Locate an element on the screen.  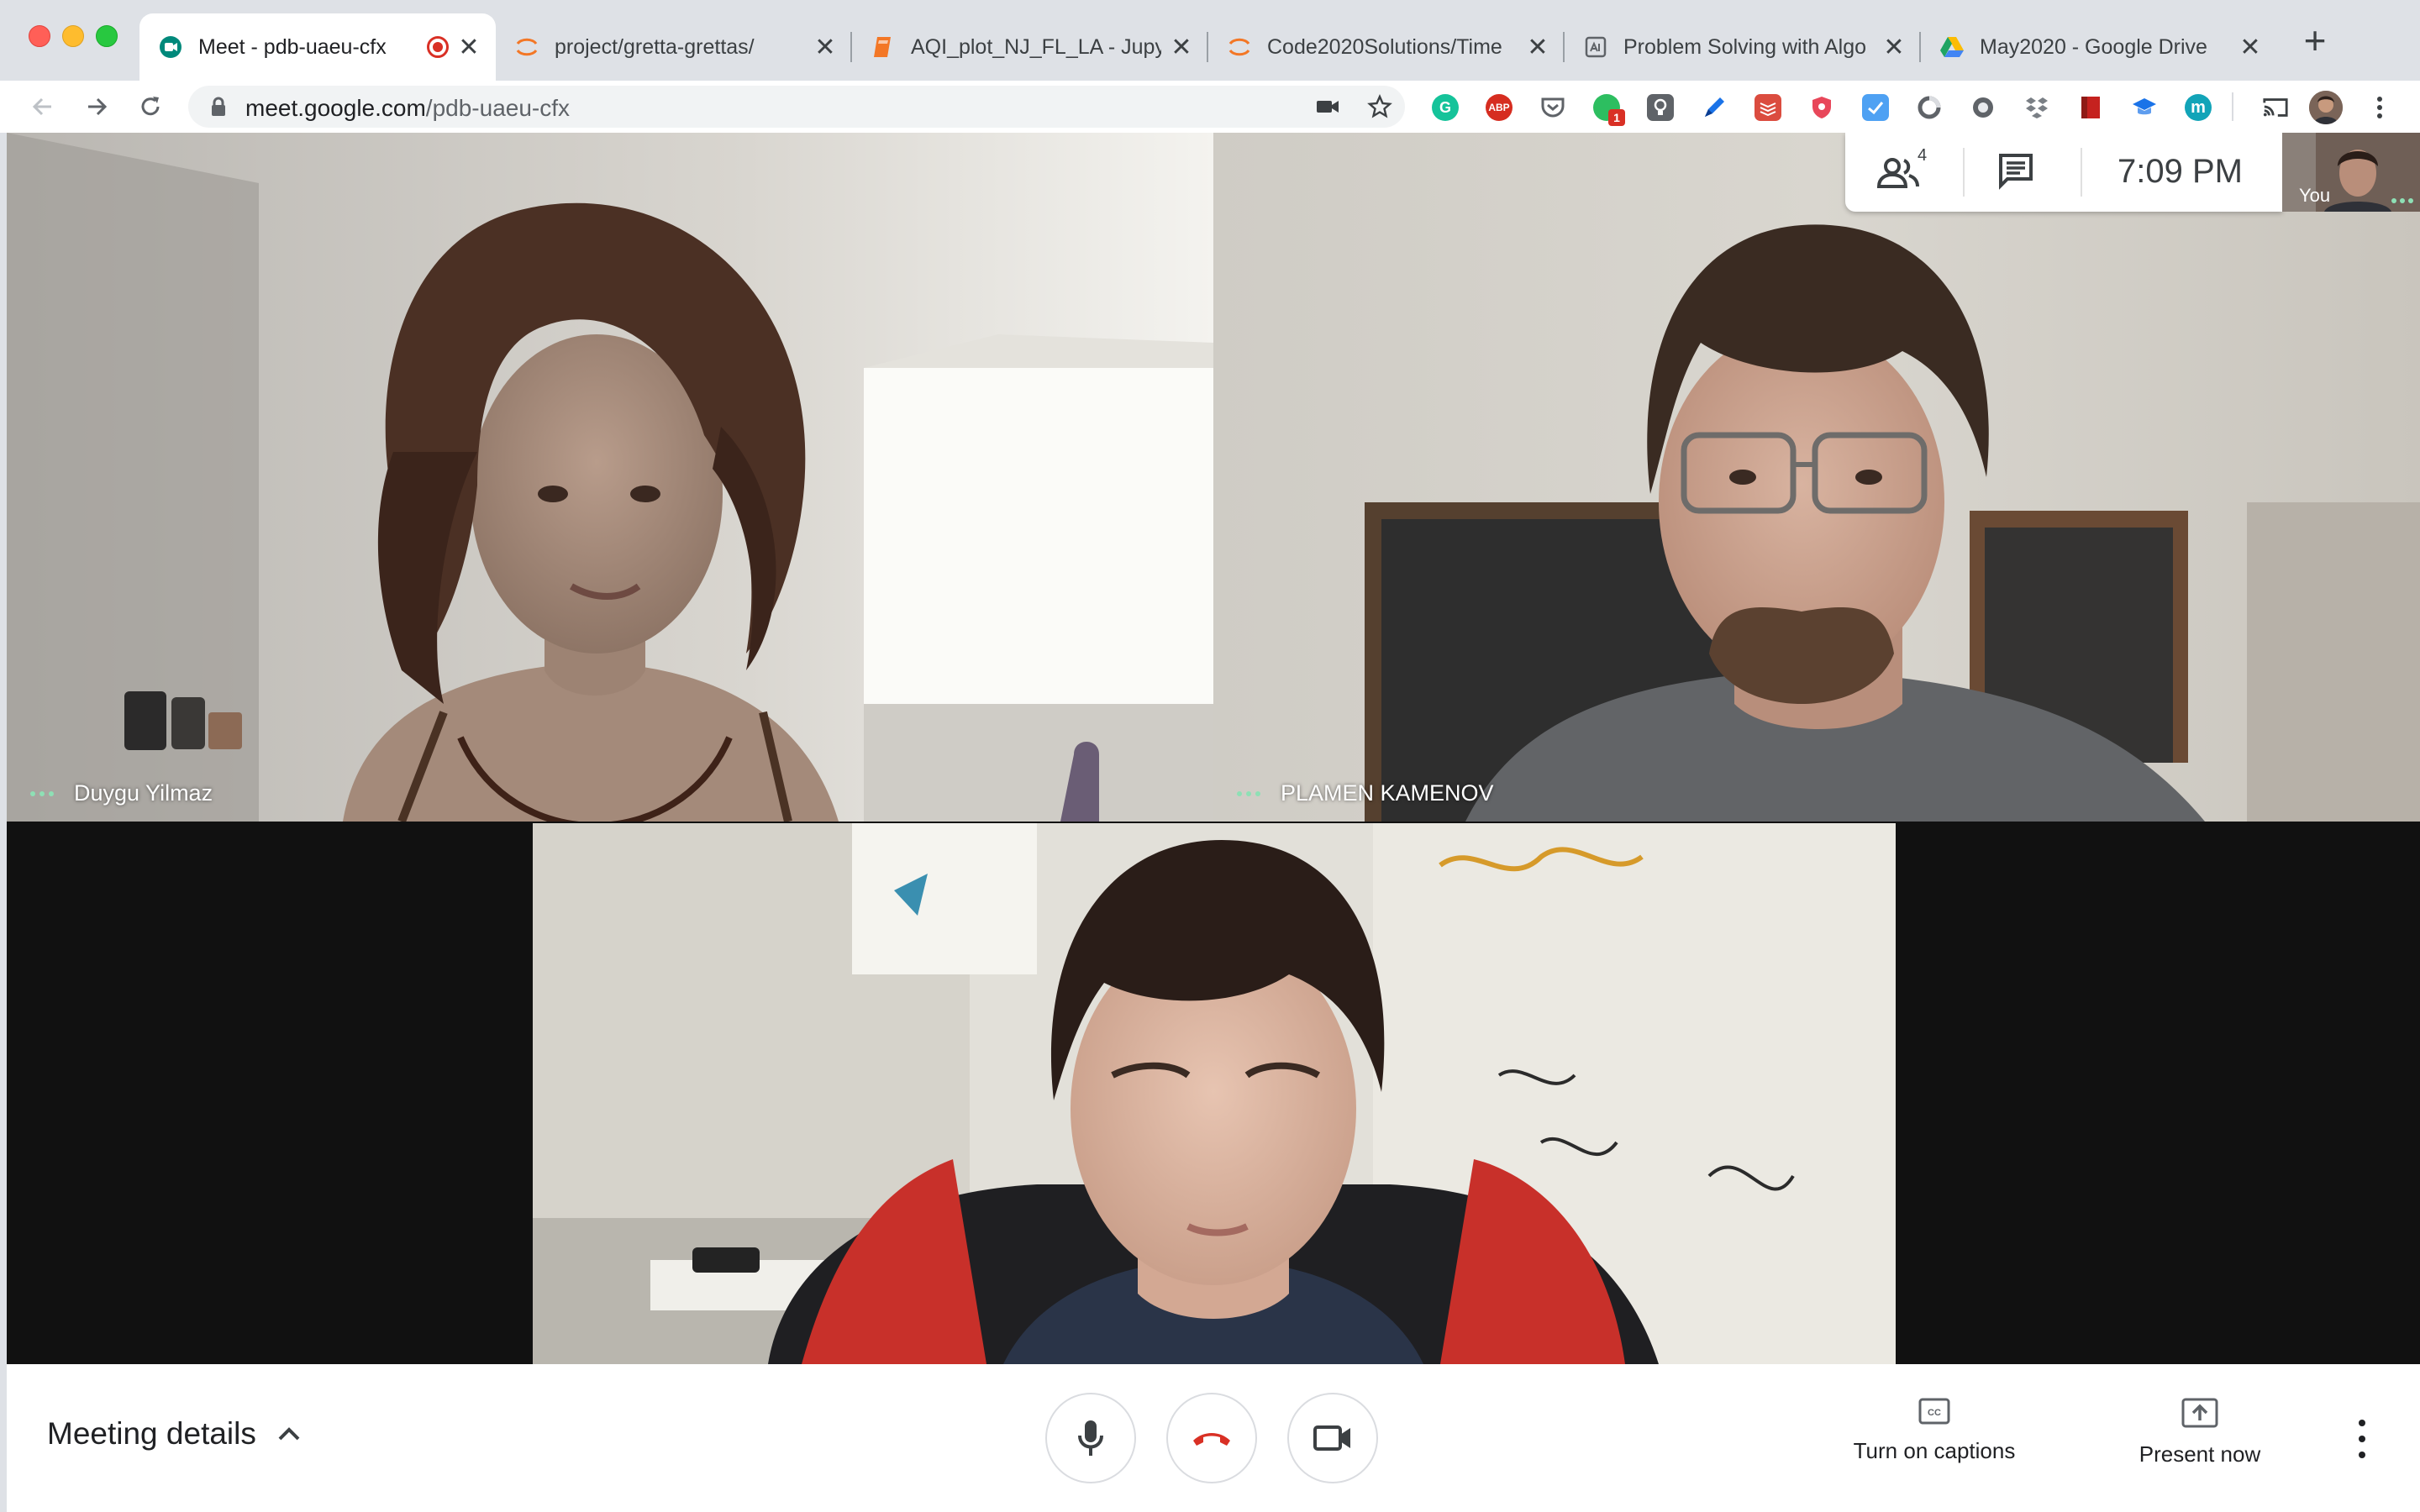
participant-name-tag: Duygu Yilmaz is located at coordinates (121, 793).